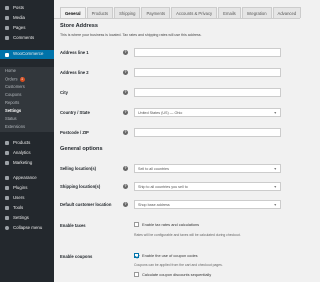 This screenshot has height=282, width=320. What do you see at coordinates (27, 28) in the screenshot?
I see `sidebar-item-pages: Pages` at bounding box center [27, 28].